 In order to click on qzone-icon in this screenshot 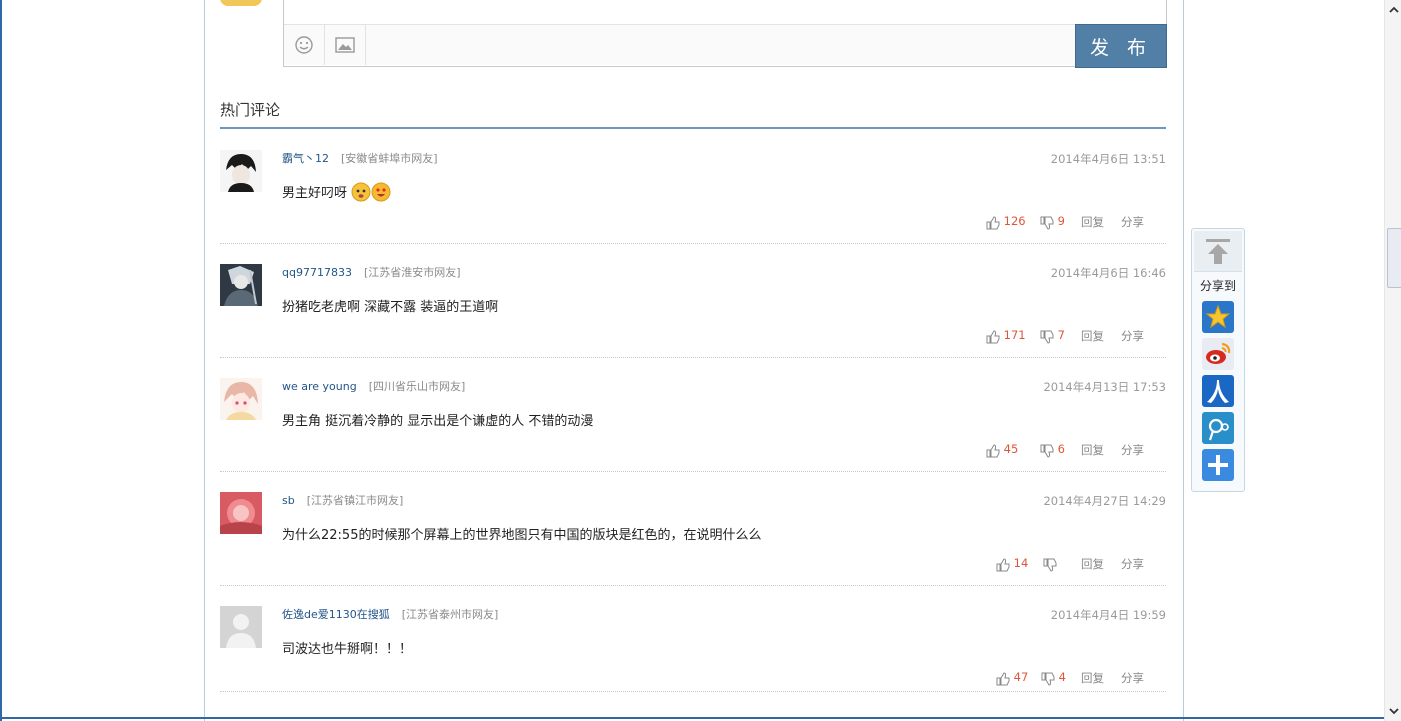, I will do `click(1218, 316)`.